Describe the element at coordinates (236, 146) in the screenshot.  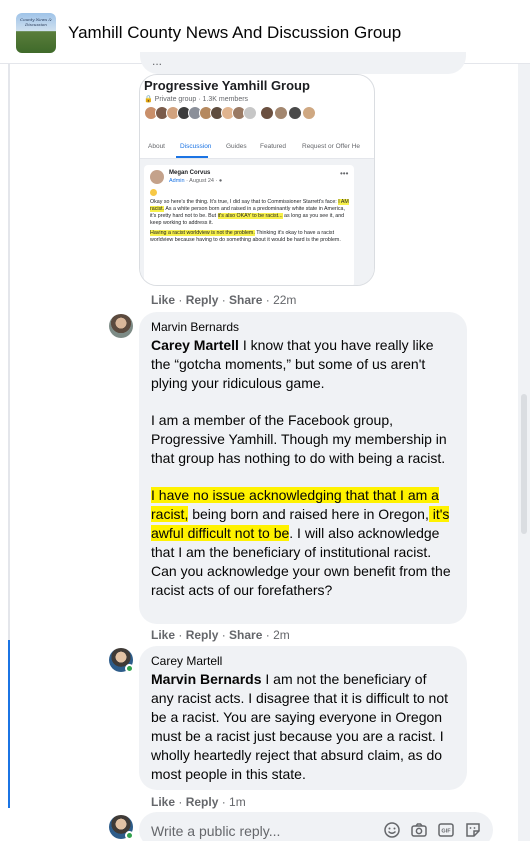
I see `embed-tab-guides: Guides` at that location.